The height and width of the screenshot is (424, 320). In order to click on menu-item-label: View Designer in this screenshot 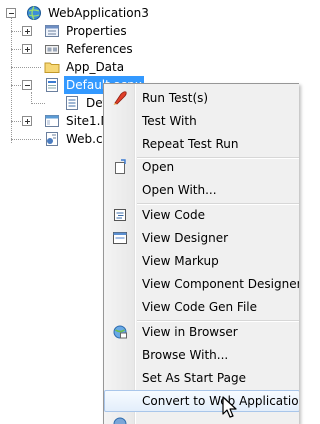, I will do `click(185, 238)`.